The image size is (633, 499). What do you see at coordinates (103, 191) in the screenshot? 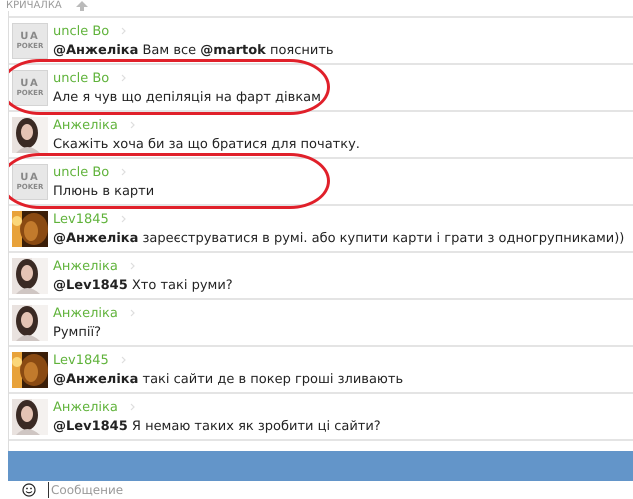
I see `message-text: Плюнь в карти` at bounding box center [103, 191].